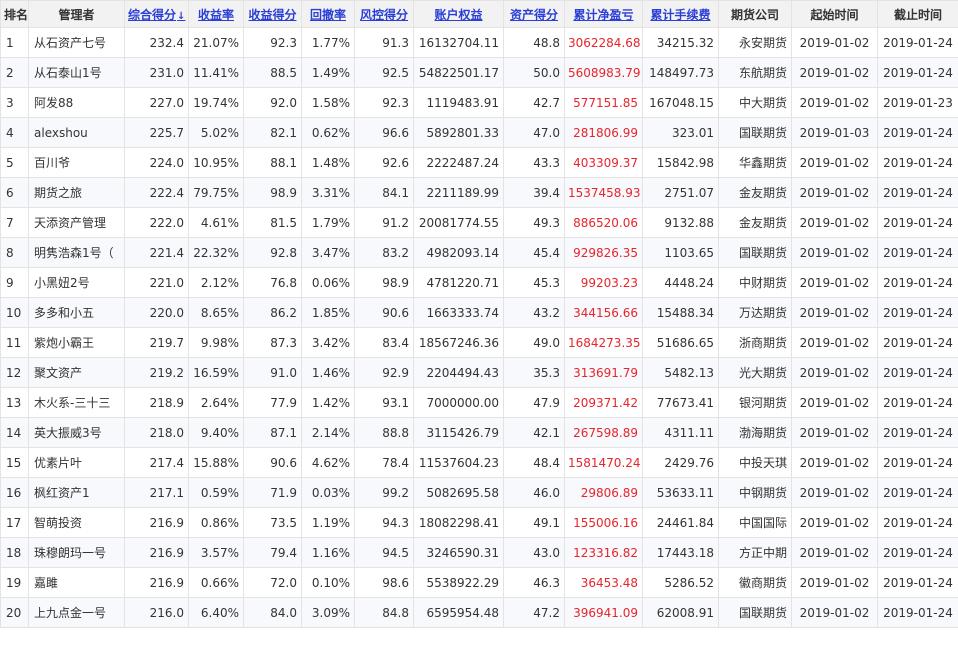 Image resolution: width=958 pixels, height=647 pixels. Describe the element at coordinates (328, 14) in the screenshot. I see `header-drawdown: 回撤率` at that location.